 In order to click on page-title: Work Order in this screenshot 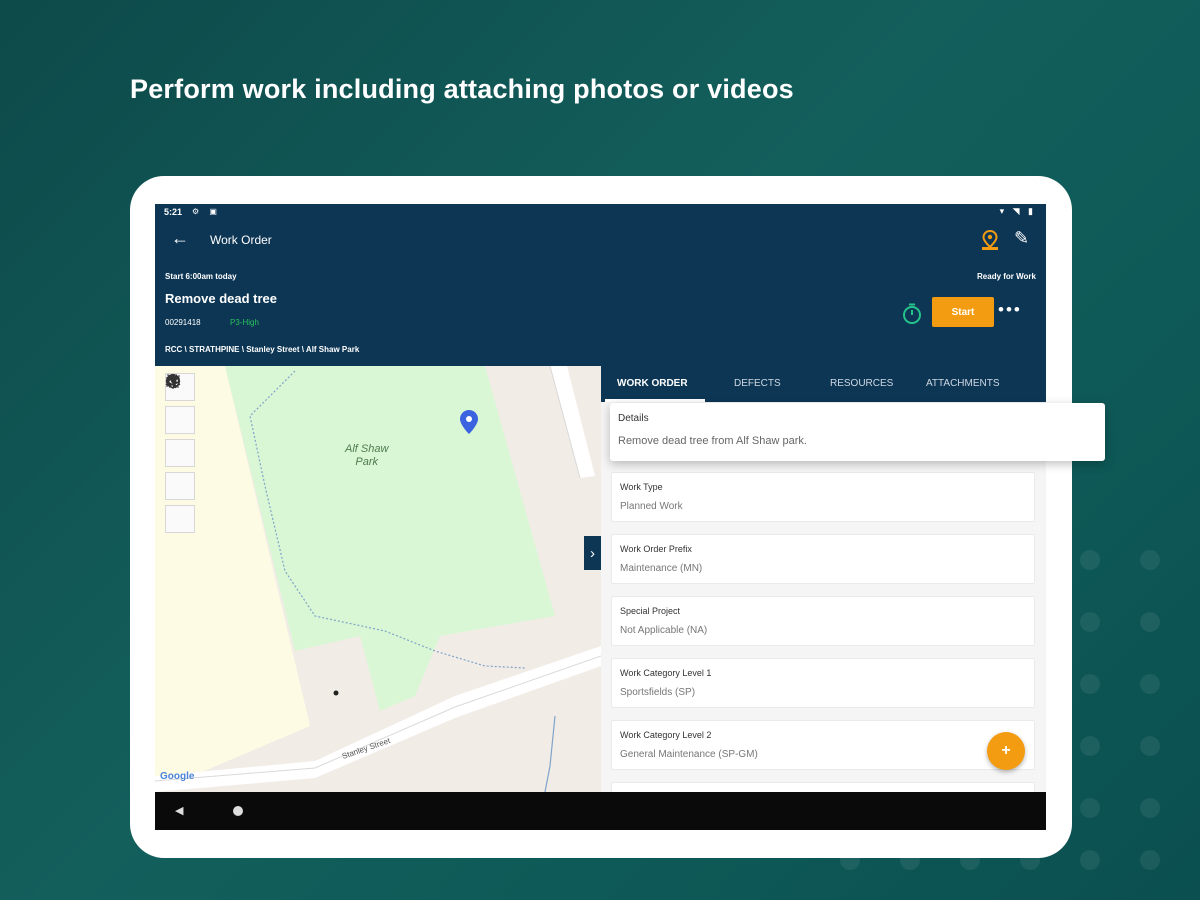, I will do `click(241, 240)`.